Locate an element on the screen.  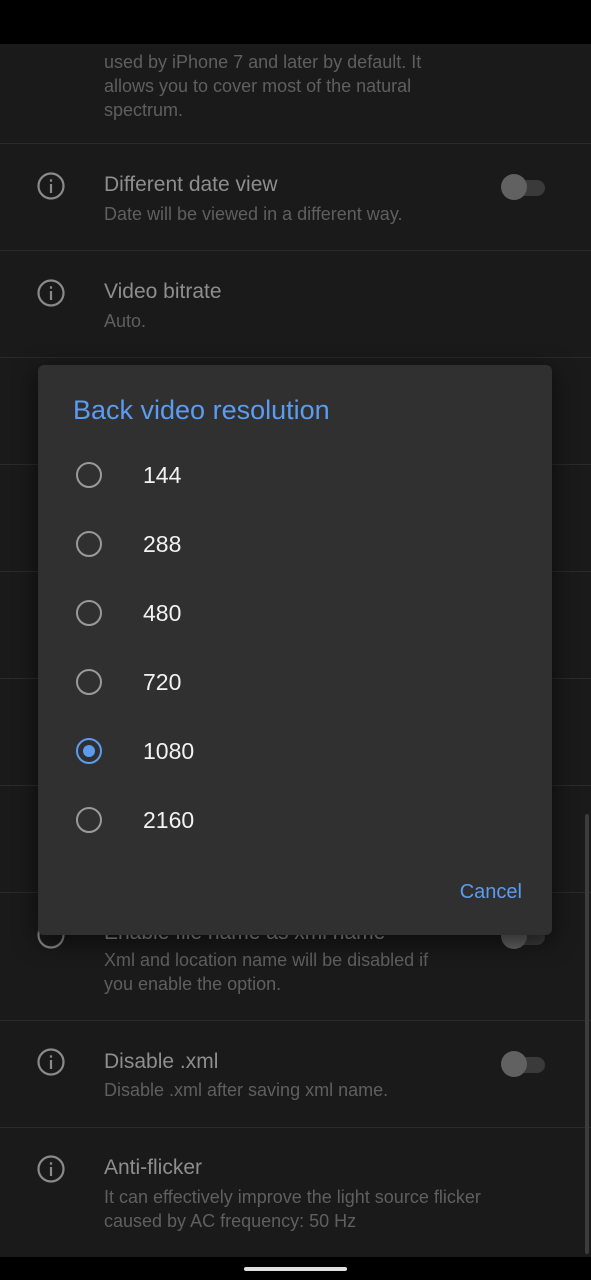
resolution-option: 288 is located at coordinates (295, 544).